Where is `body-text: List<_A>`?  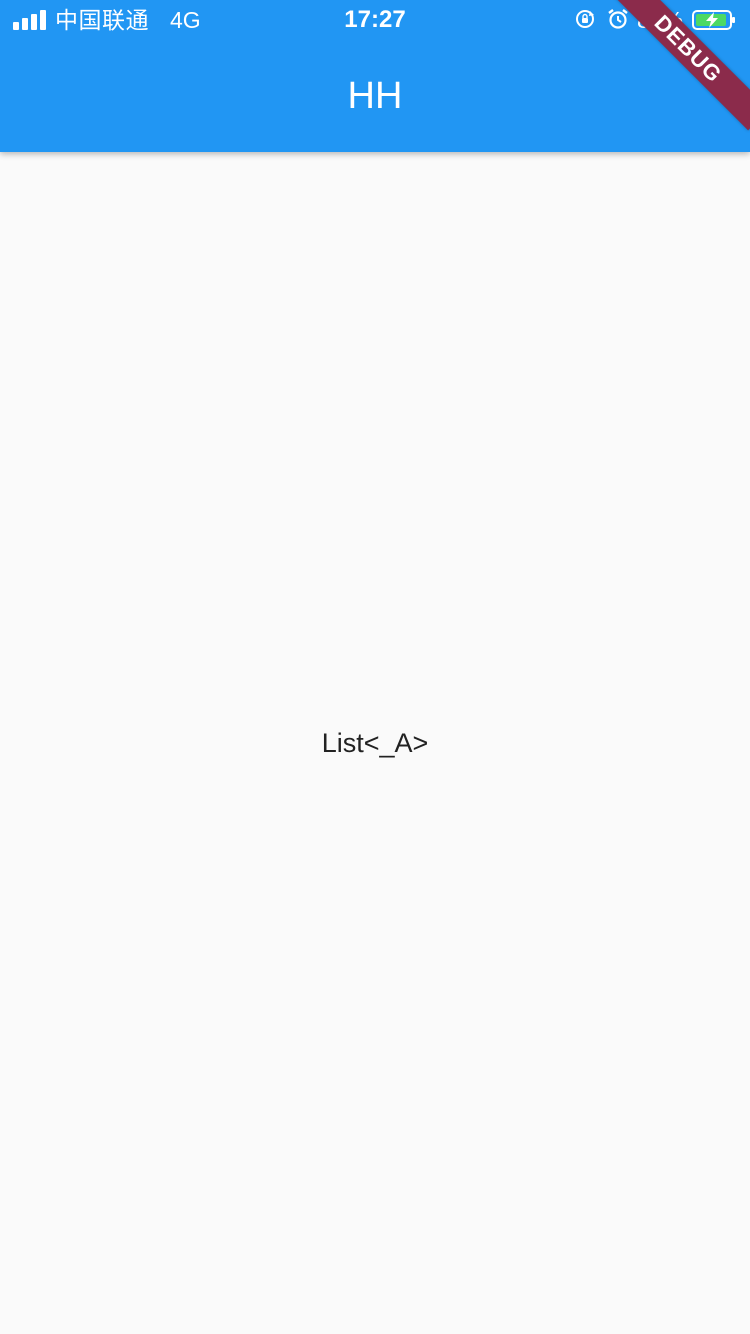 body-text: List<_A> is located at coordinates (375, 743).